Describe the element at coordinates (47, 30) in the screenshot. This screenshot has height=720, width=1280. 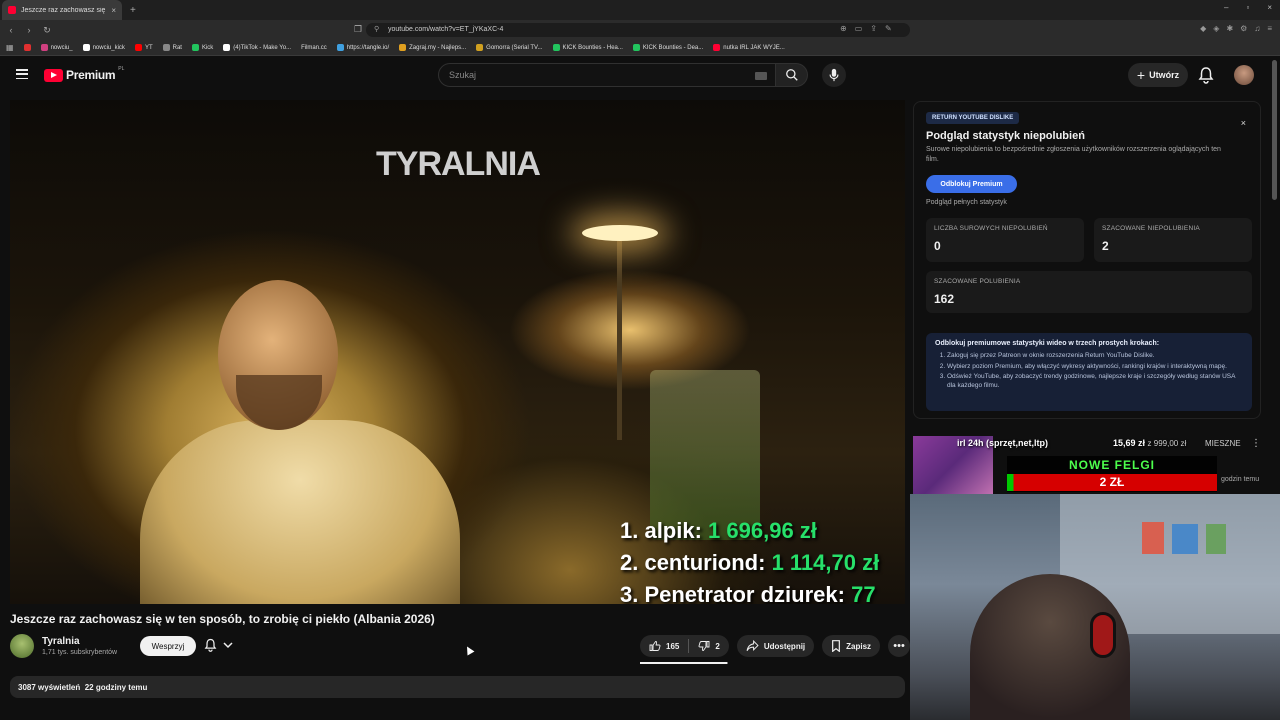
I see `reload-icon: ↻` at that location.